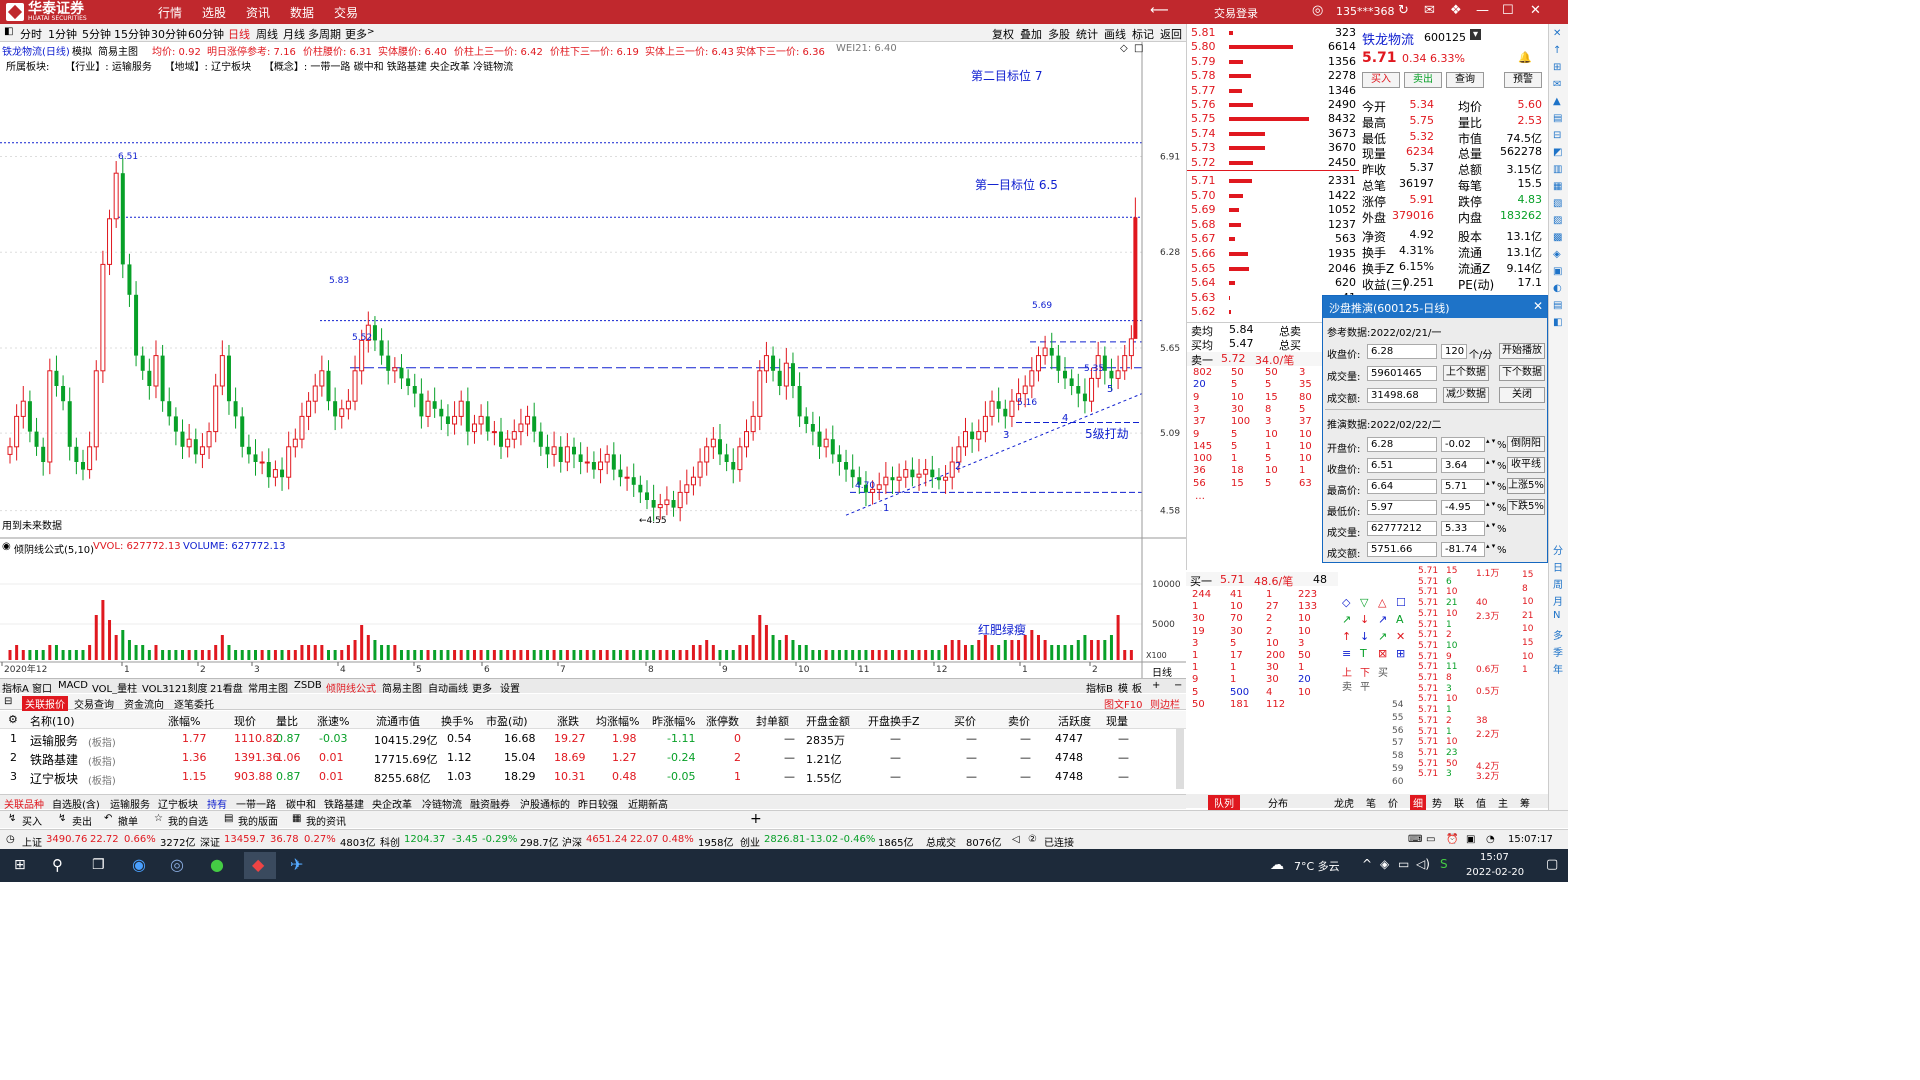 The image size is (1920, 1080). Describe the element at coordinates (1224, 802) in the screenshot. I see `tick-bottom-tab-0: 队列` at that location.